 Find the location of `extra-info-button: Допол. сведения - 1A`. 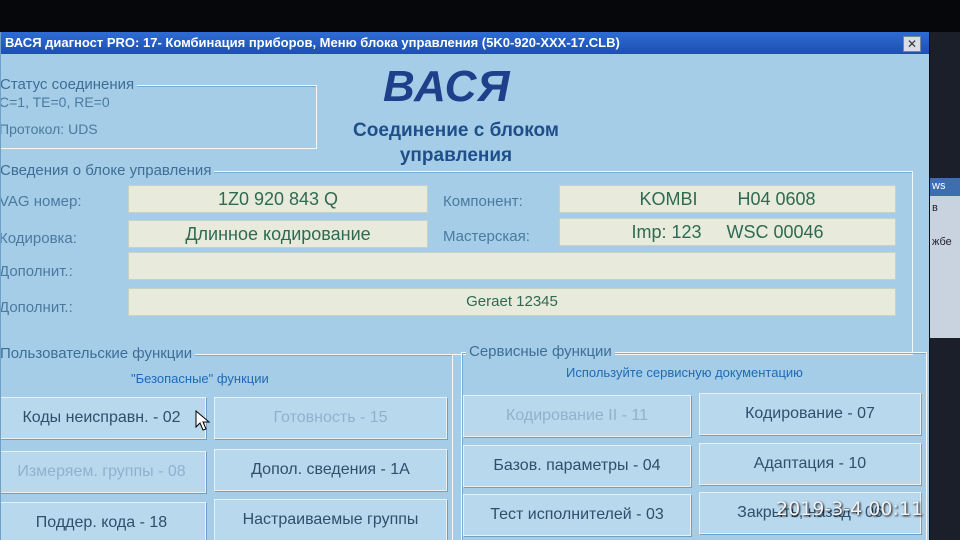

extra-info-button: Допол. сведения - 1A is located at coordinates (330, 470).